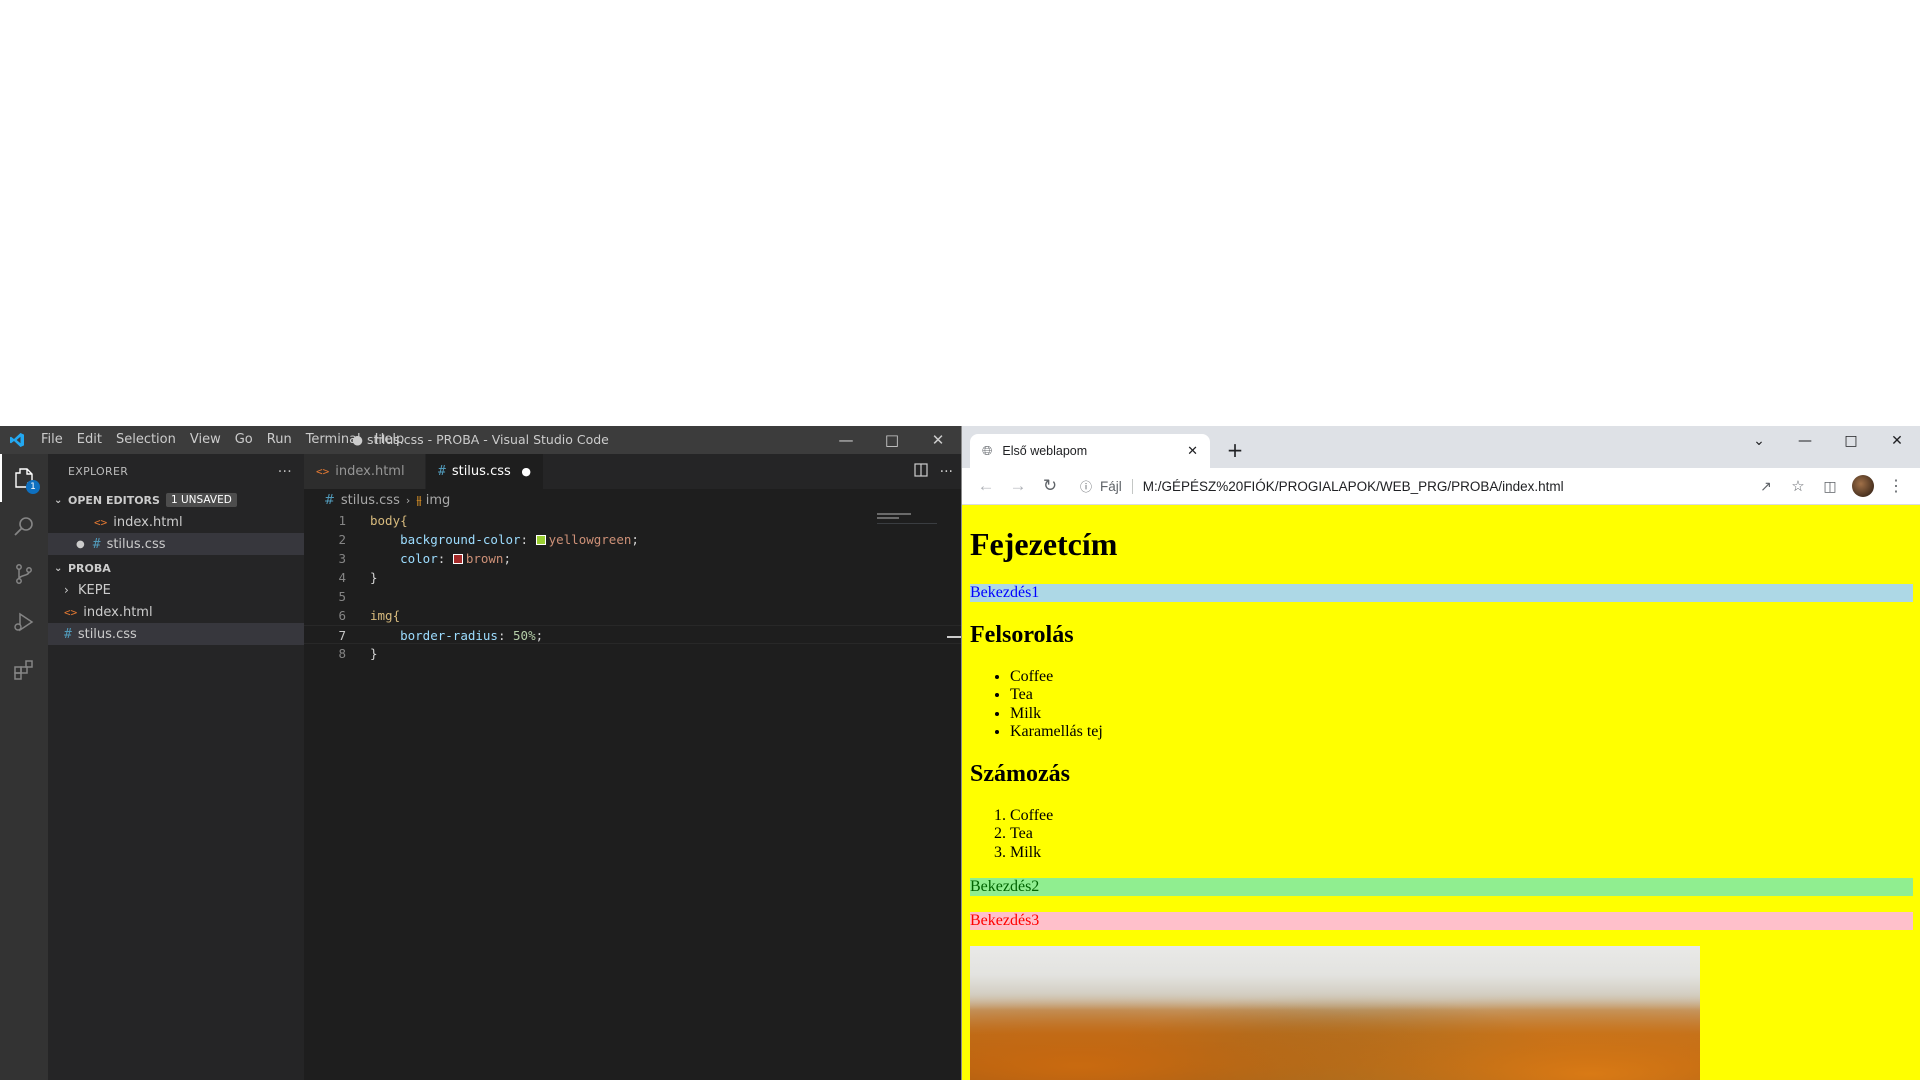 This screenshot has height=1080, width=1920. I want to click on side-panel-icon: ◫, so click(1830, 486).